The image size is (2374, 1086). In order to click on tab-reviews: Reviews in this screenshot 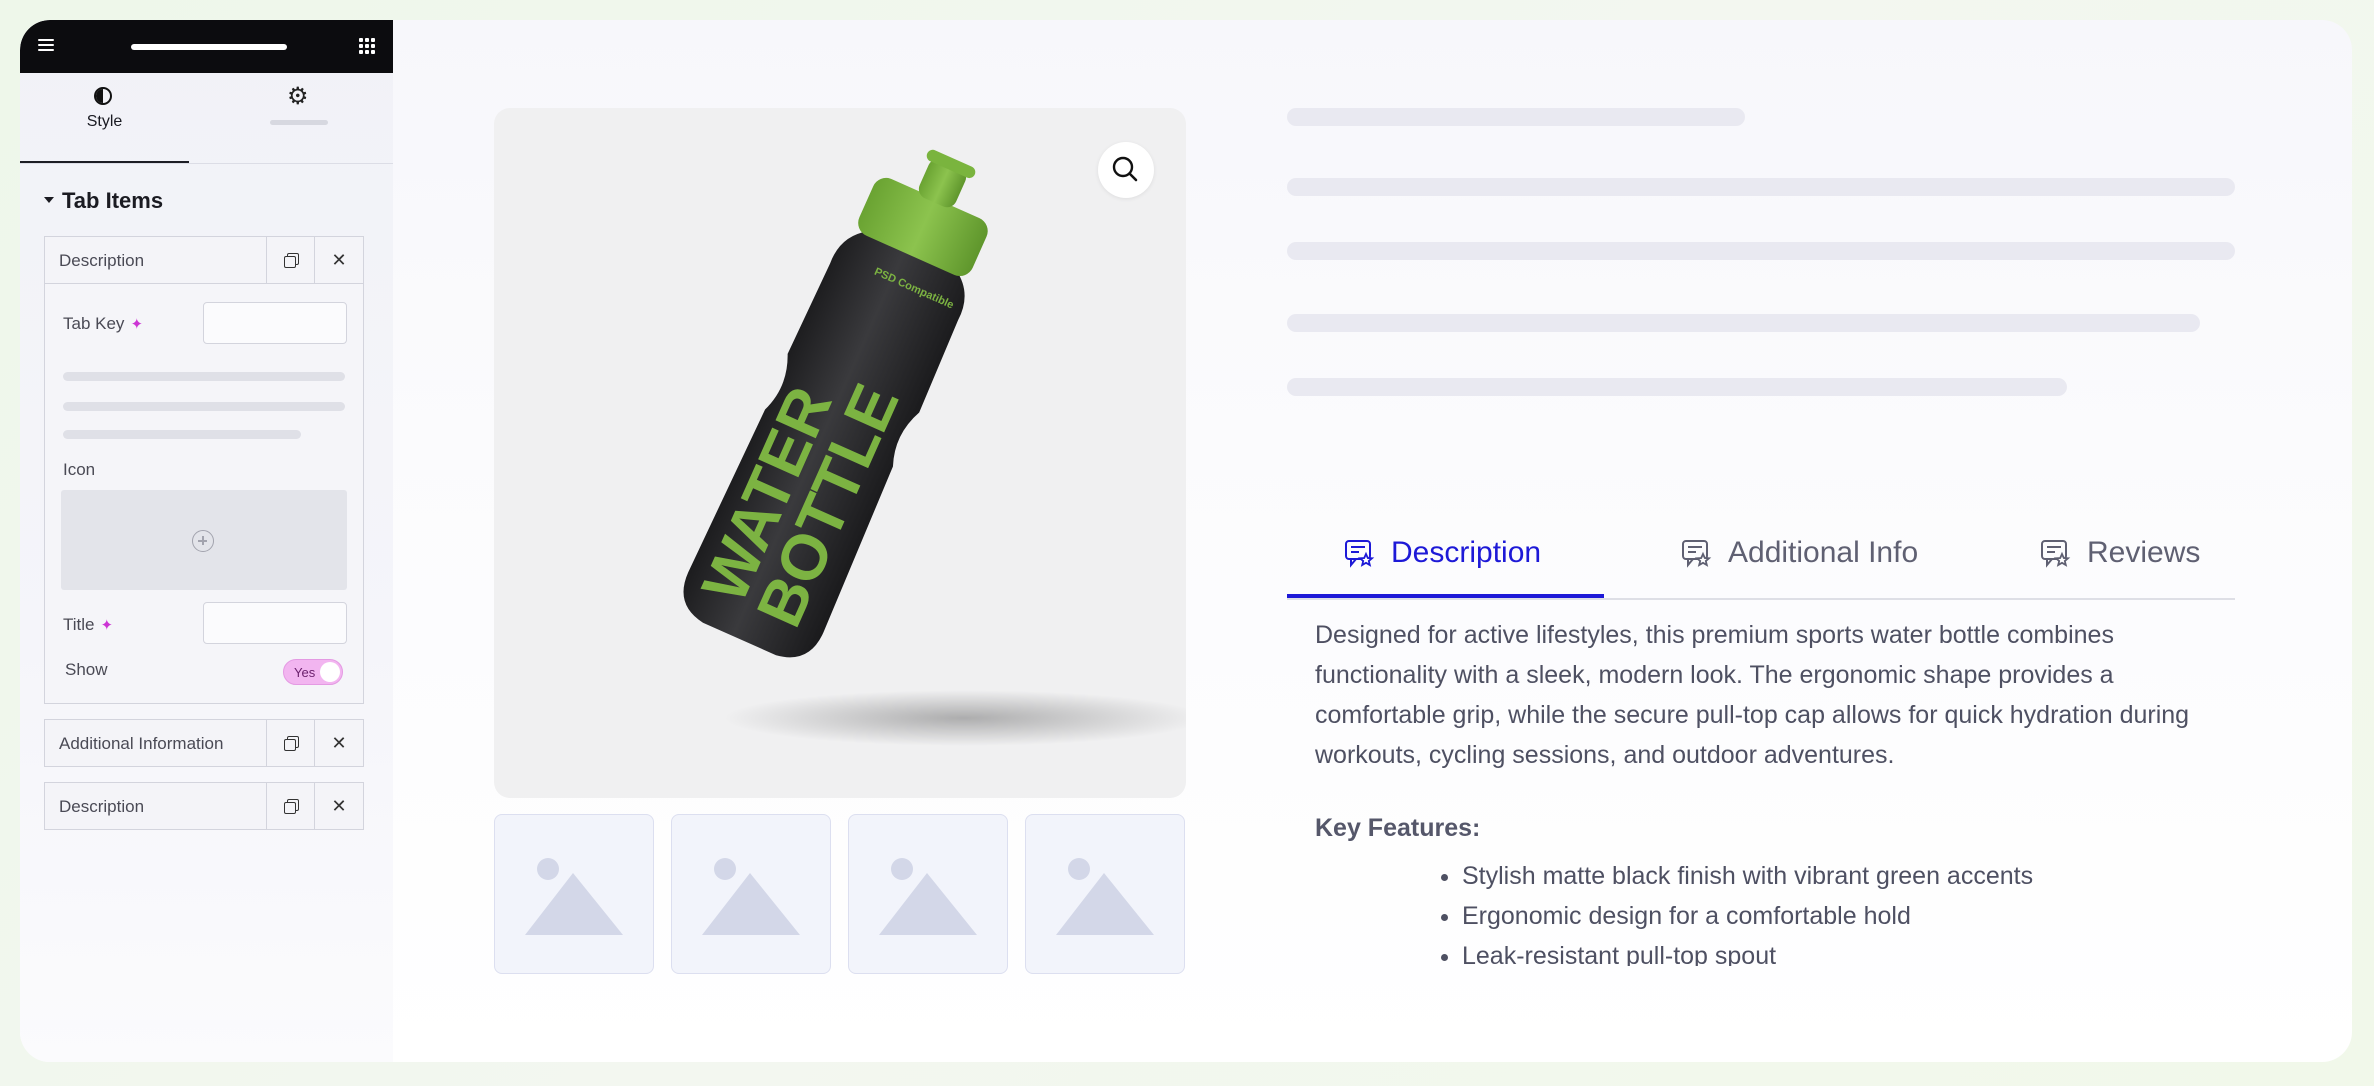, I will do `click(2119, 553)`.